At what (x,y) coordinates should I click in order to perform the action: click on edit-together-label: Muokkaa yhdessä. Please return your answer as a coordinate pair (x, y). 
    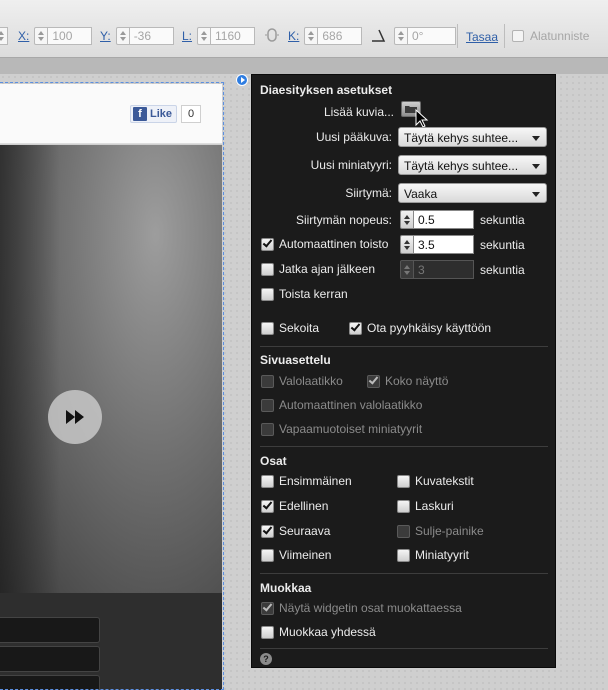
    Looking at the image, I should click on (327, 632).